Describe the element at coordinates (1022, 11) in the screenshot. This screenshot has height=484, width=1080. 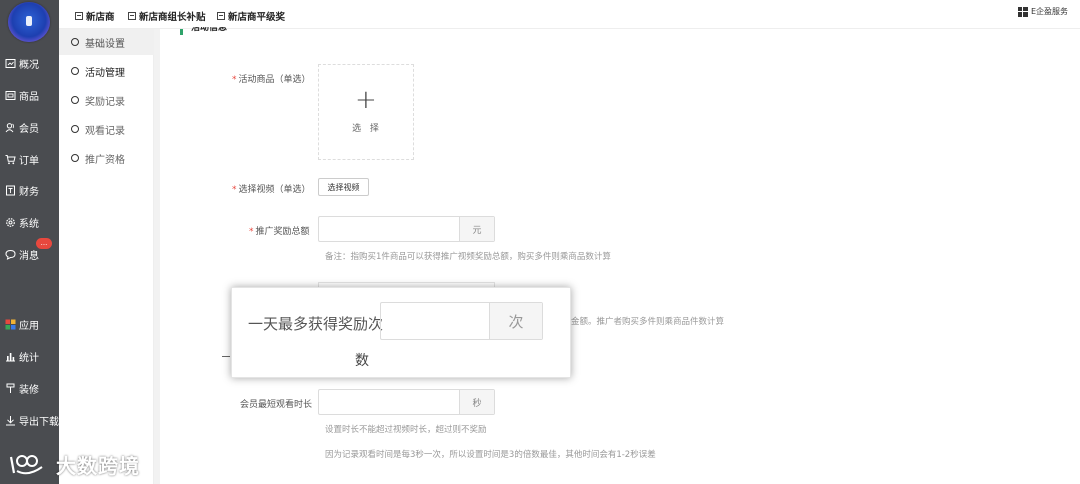
I see `grid-icon` at that location.